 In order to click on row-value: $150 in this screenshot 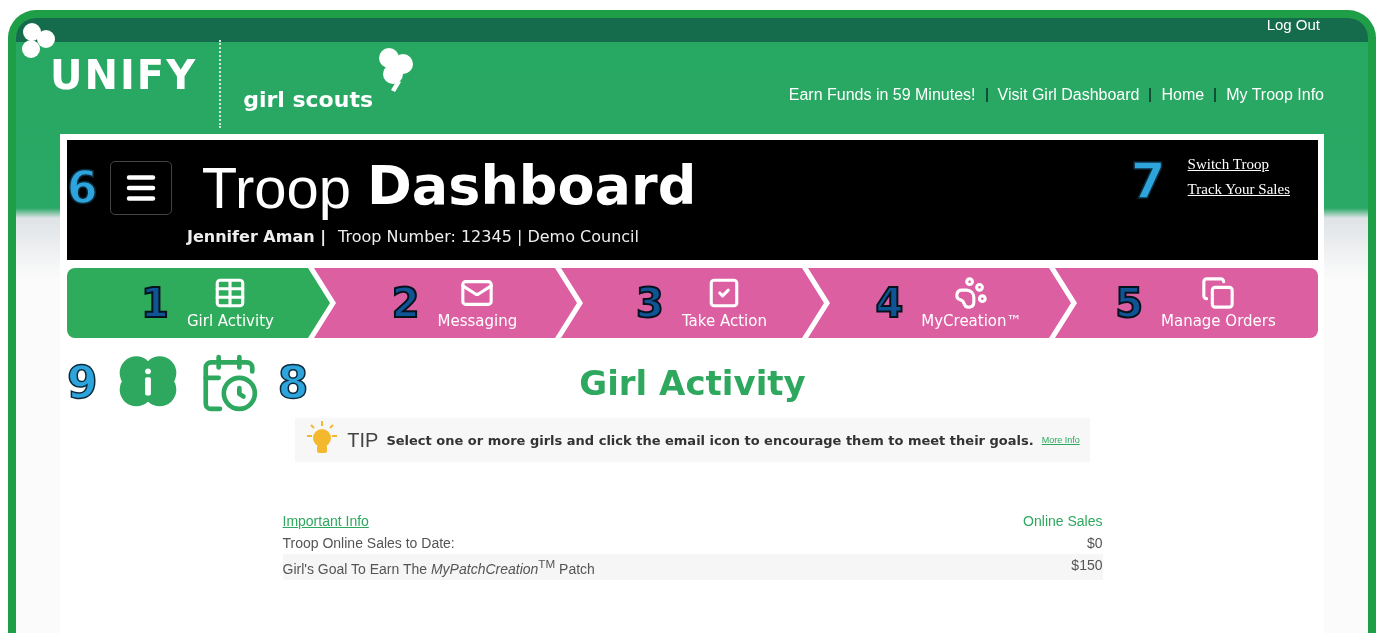, I will do `click(1087, 566)`.